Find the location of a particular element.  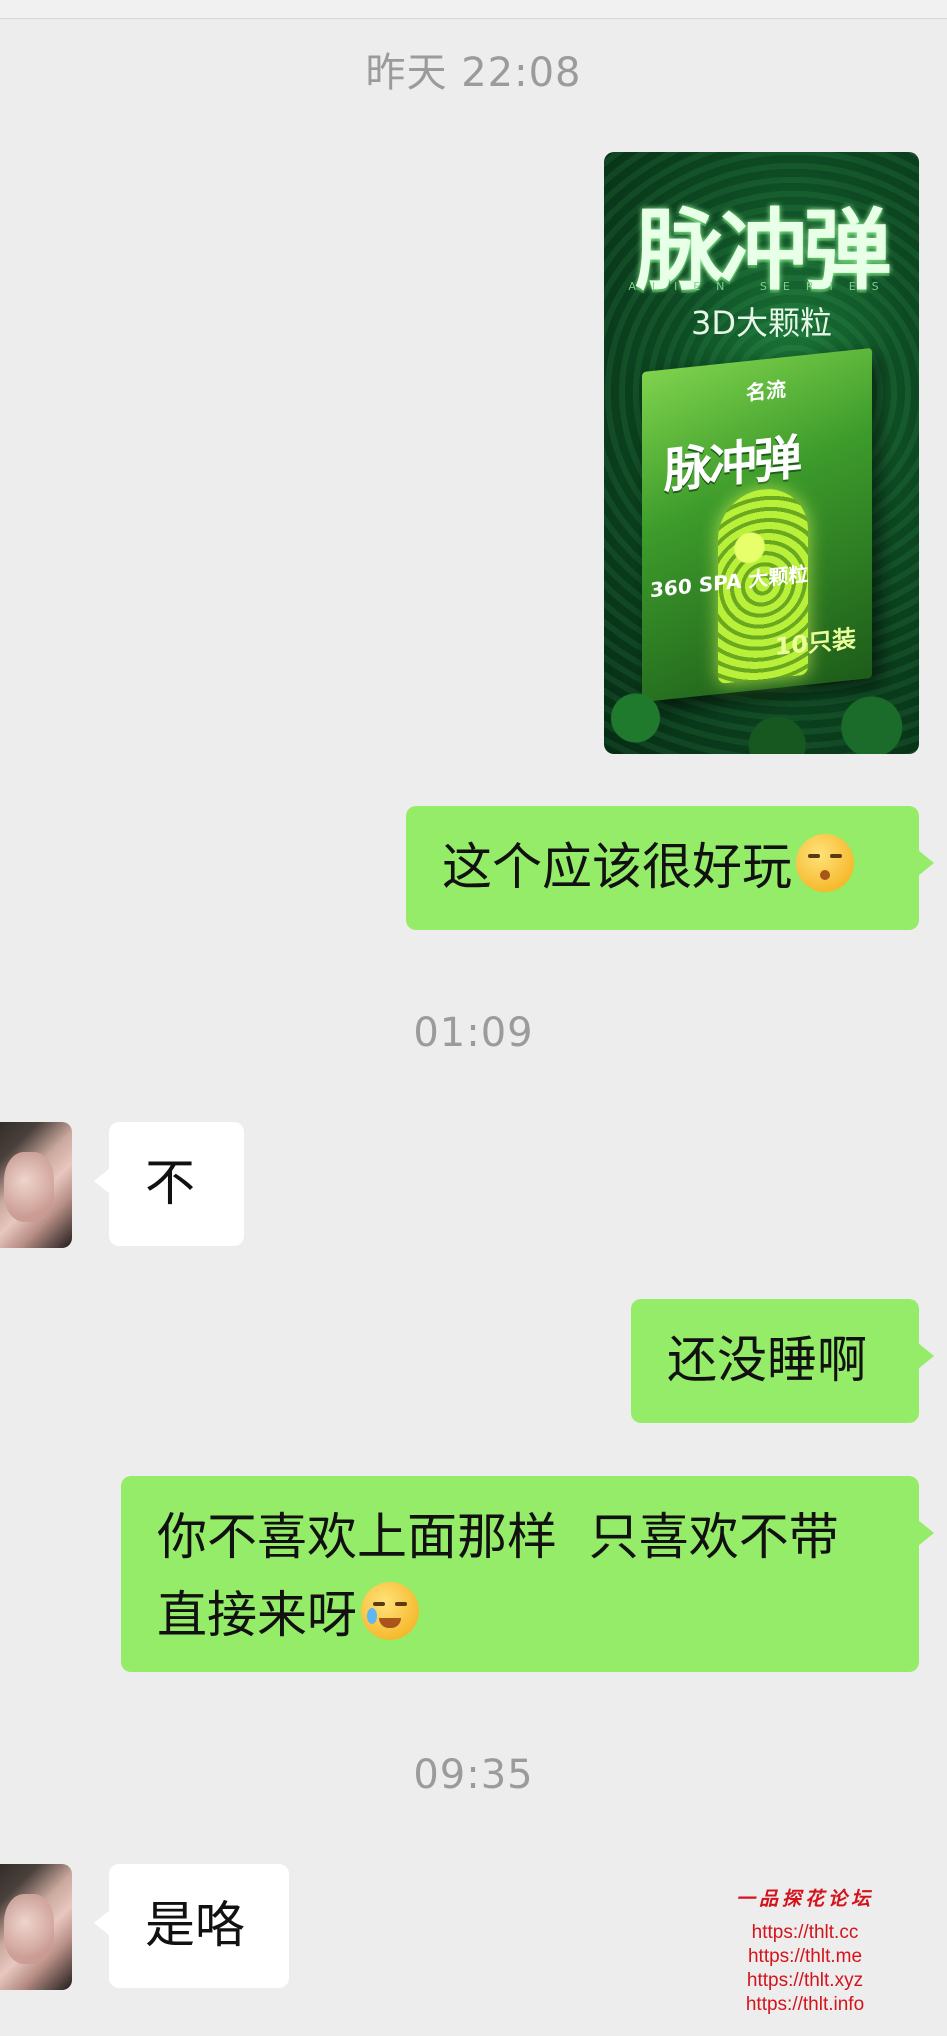

message-bubble-outgoing: 你不喜欢上面那样 只喜欢不带 直接来呀 is located at coordinates (527, 1574).